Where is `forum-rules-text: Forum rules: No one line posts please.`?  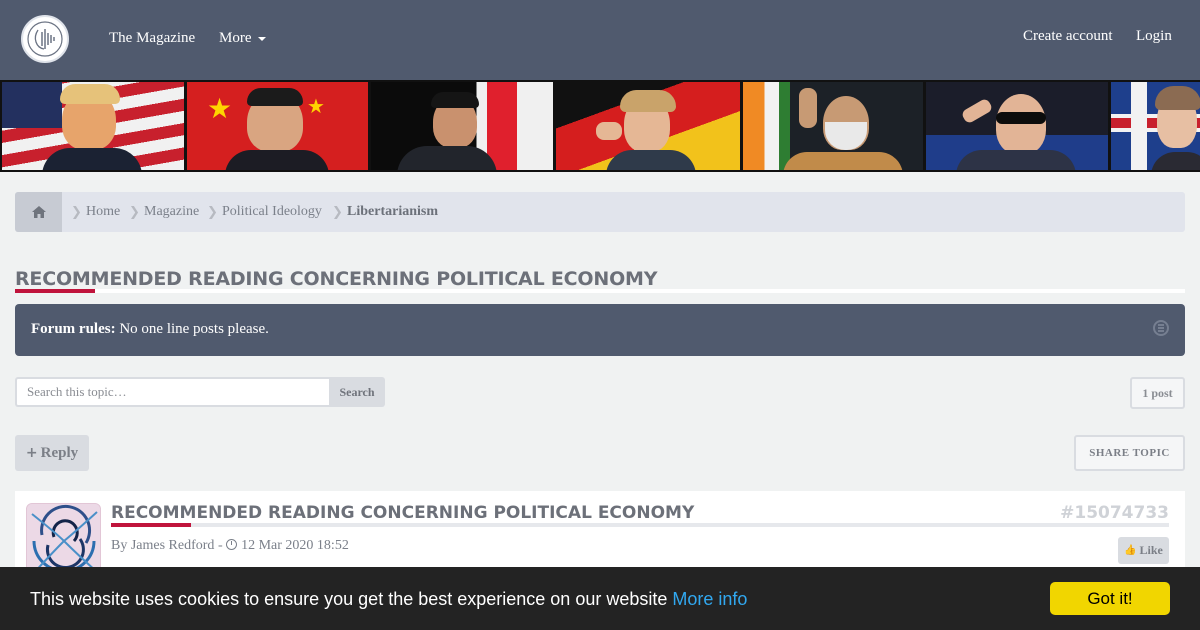
forum-rules-text: Forum rules: No one line posts please. is located at coordinates (150, 329).